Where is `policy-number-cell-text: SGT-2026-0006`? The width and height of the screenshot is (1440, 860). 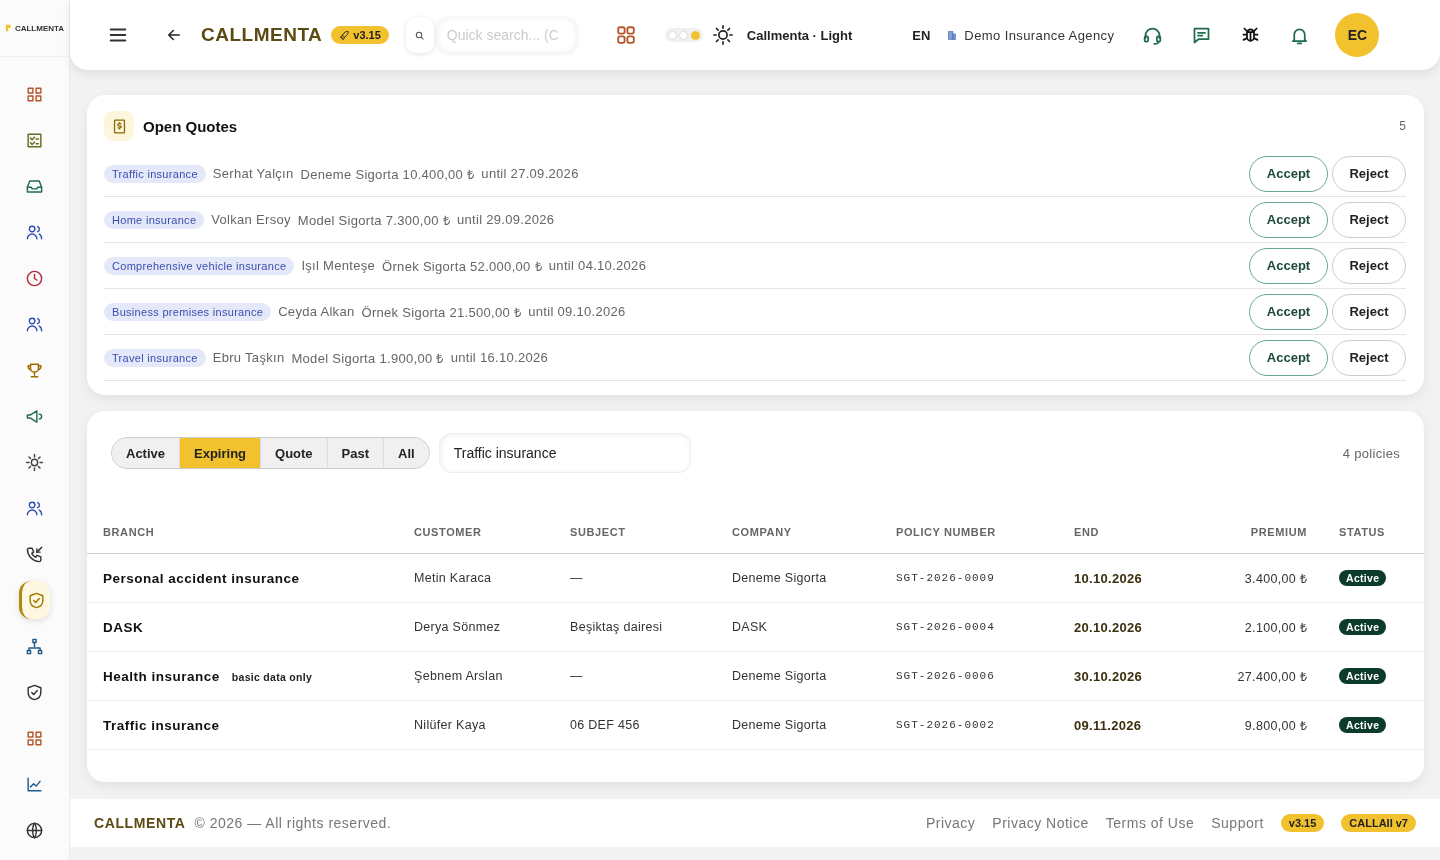
policy-number-cell-text: SGT-2026-0006 is located at coordinates (946, 676).